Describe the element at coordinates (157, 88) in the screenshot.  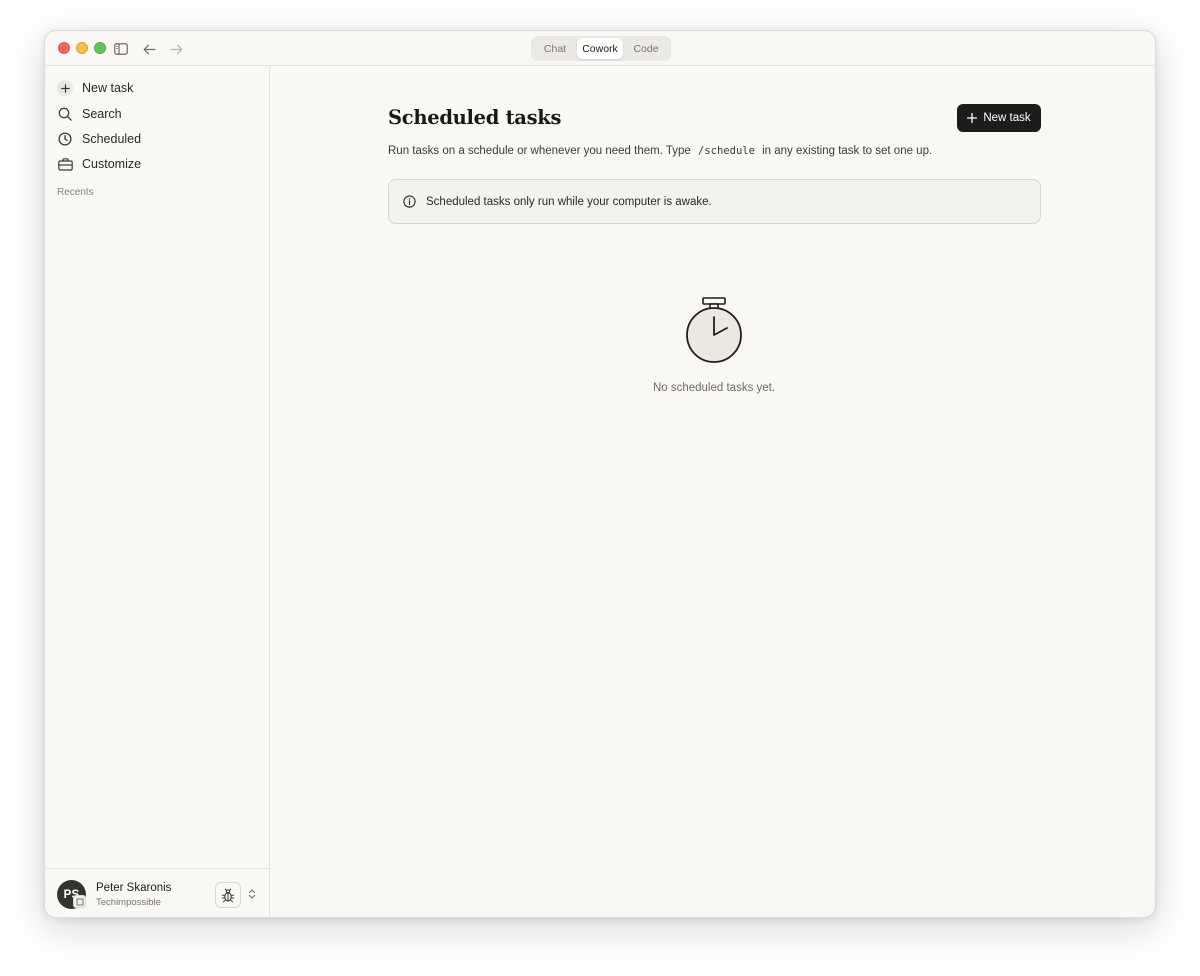
I see `sidebar-item-new-task: New task` at that location.